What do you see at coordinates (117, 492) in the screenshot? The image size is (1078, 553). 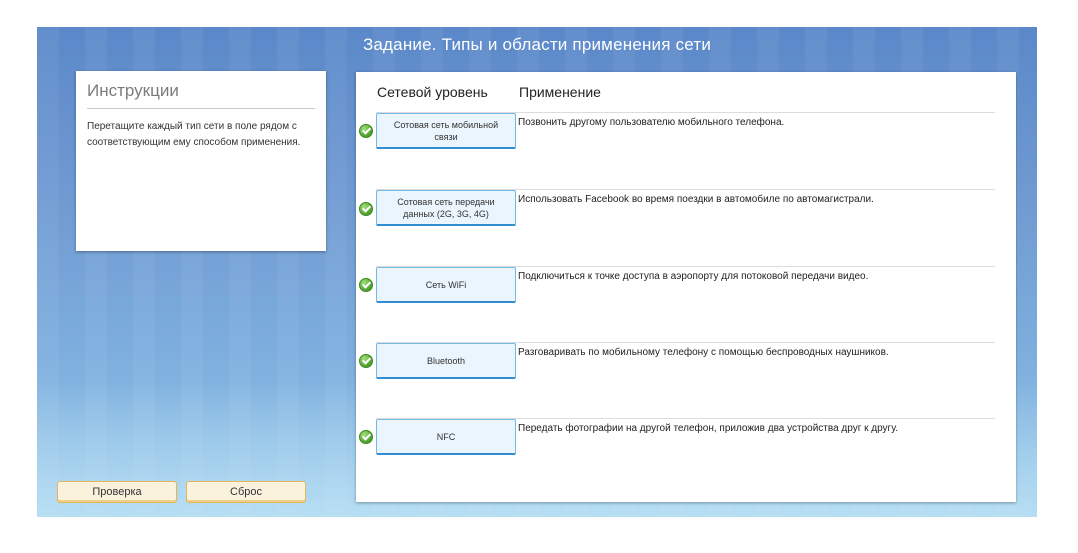 I see `check-button: Проверка` at bounding box center [117, 492].